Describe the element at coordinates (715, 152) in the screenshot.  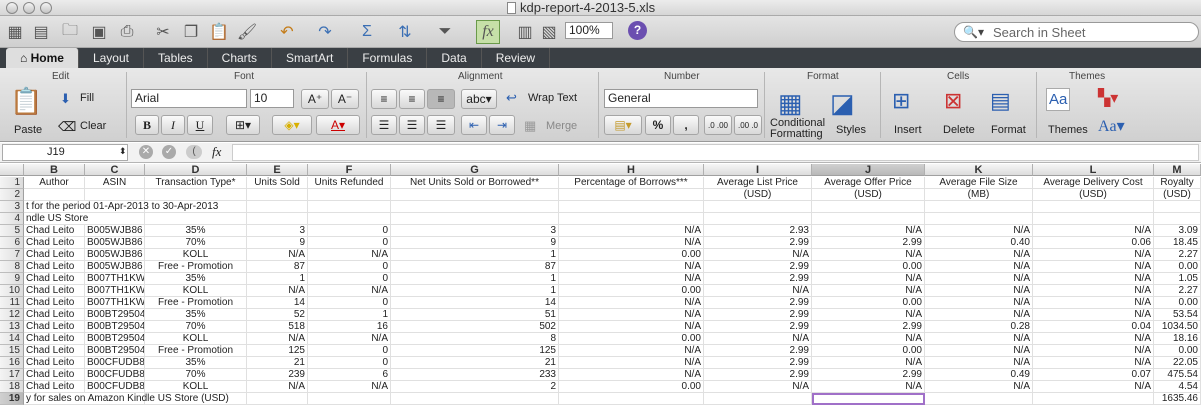
I see `formula-input` at that location.